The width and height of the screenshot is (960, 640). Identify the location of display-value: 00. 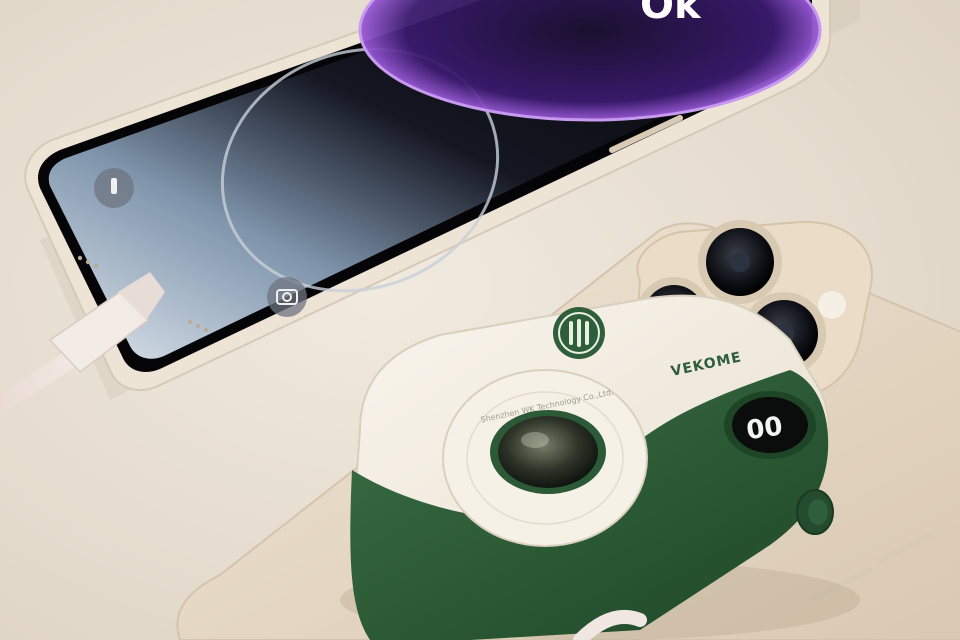
(765, 428).